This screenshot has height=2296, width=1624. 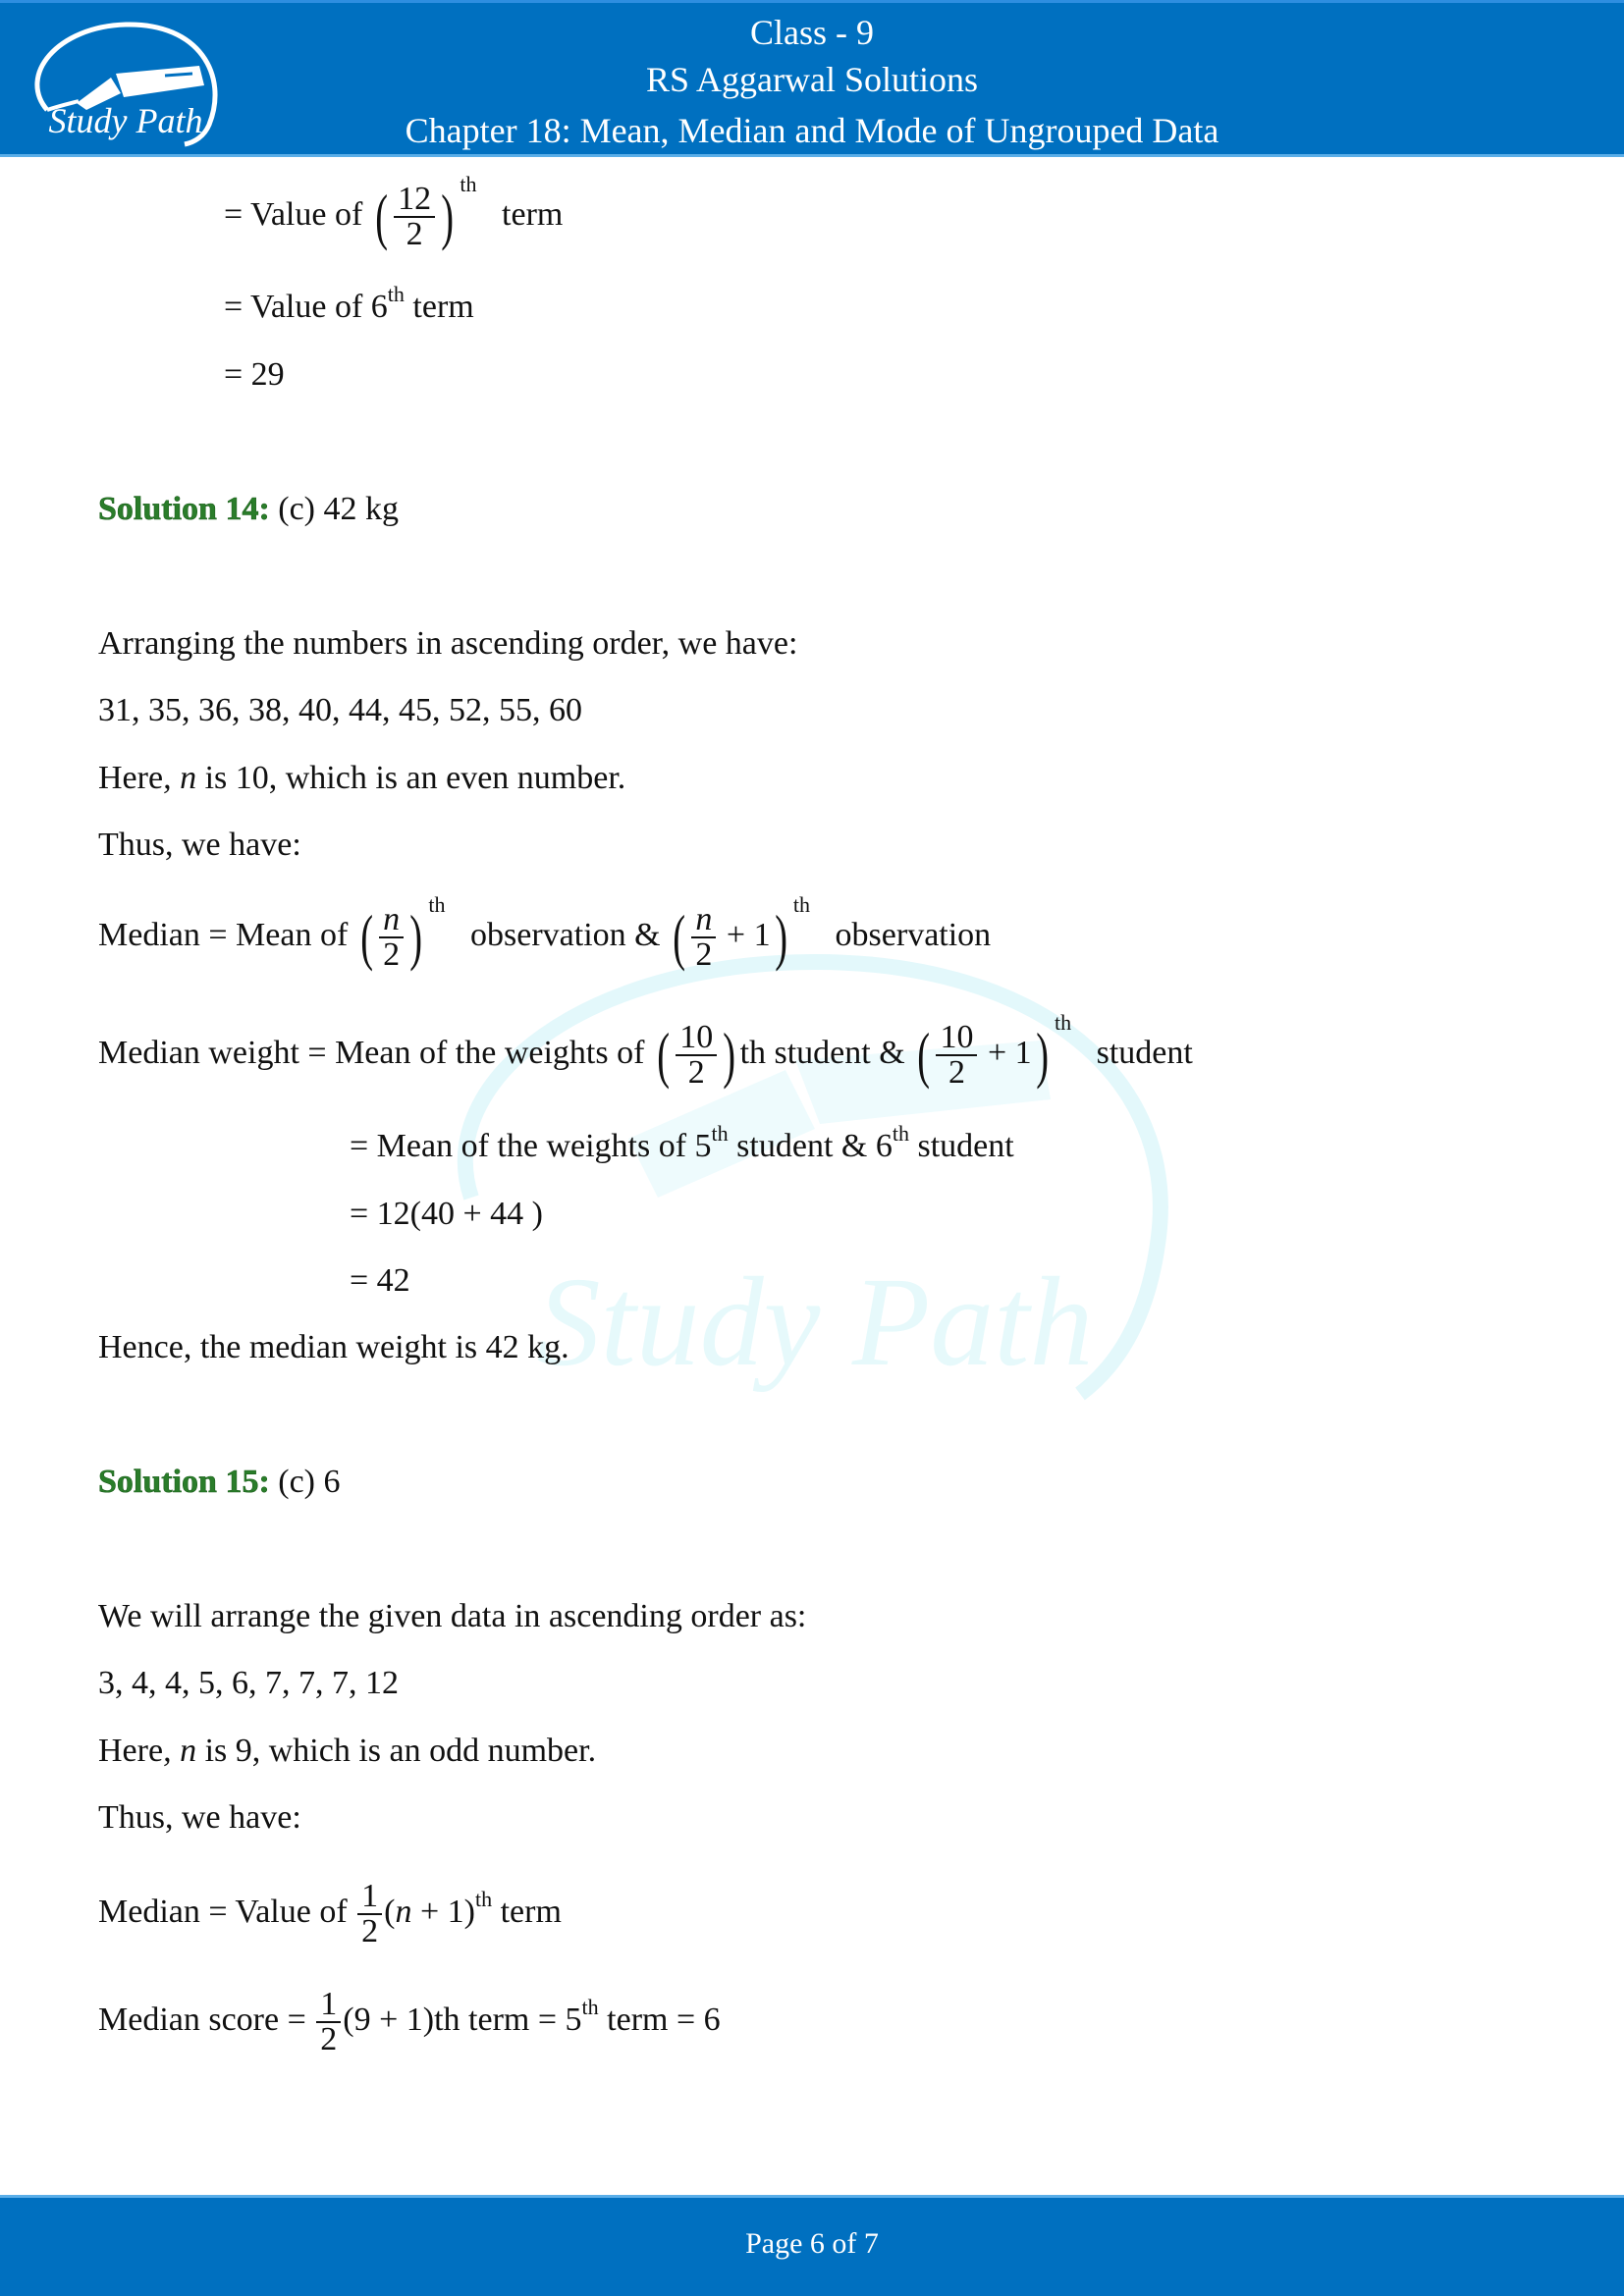 I want to click on text: = Value of, so click(x=293, y=214).